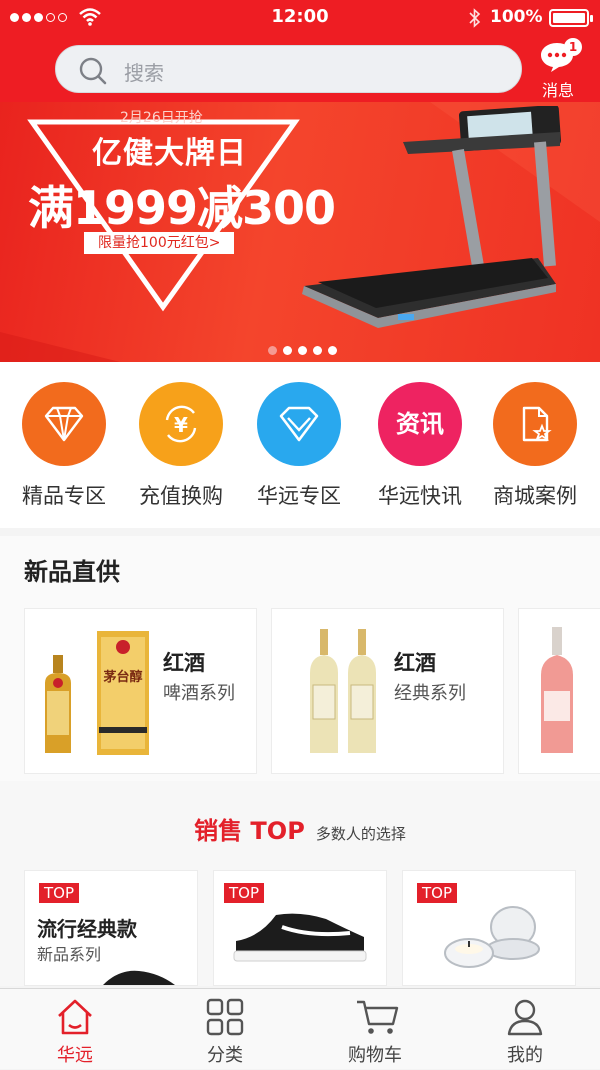  I want to click on document-star-icon, so click(535, 424).